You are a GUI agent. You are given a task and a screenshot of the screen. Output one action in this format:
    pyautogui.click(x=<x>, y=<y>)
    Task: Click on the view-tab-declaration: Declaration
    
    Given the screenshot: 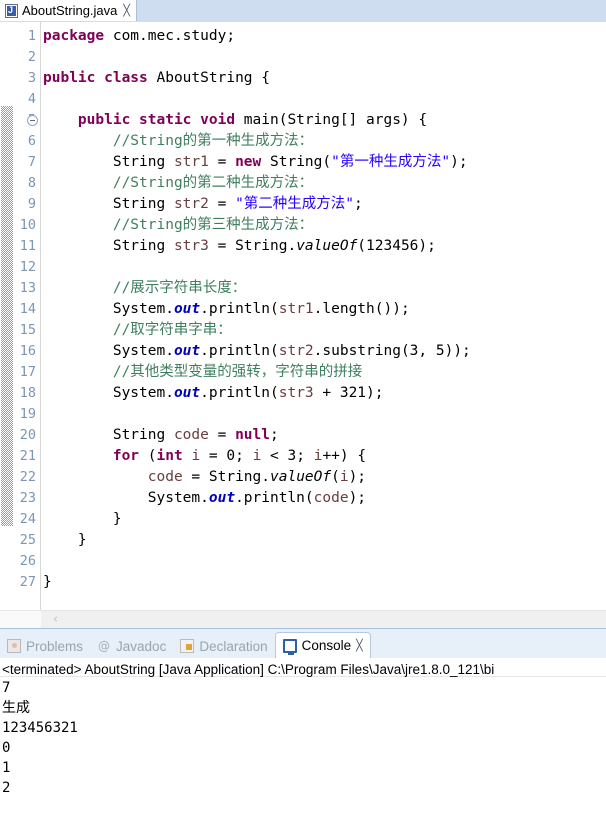 What is the action you would take?
    pyautogui.click(x=223, y=646)
    